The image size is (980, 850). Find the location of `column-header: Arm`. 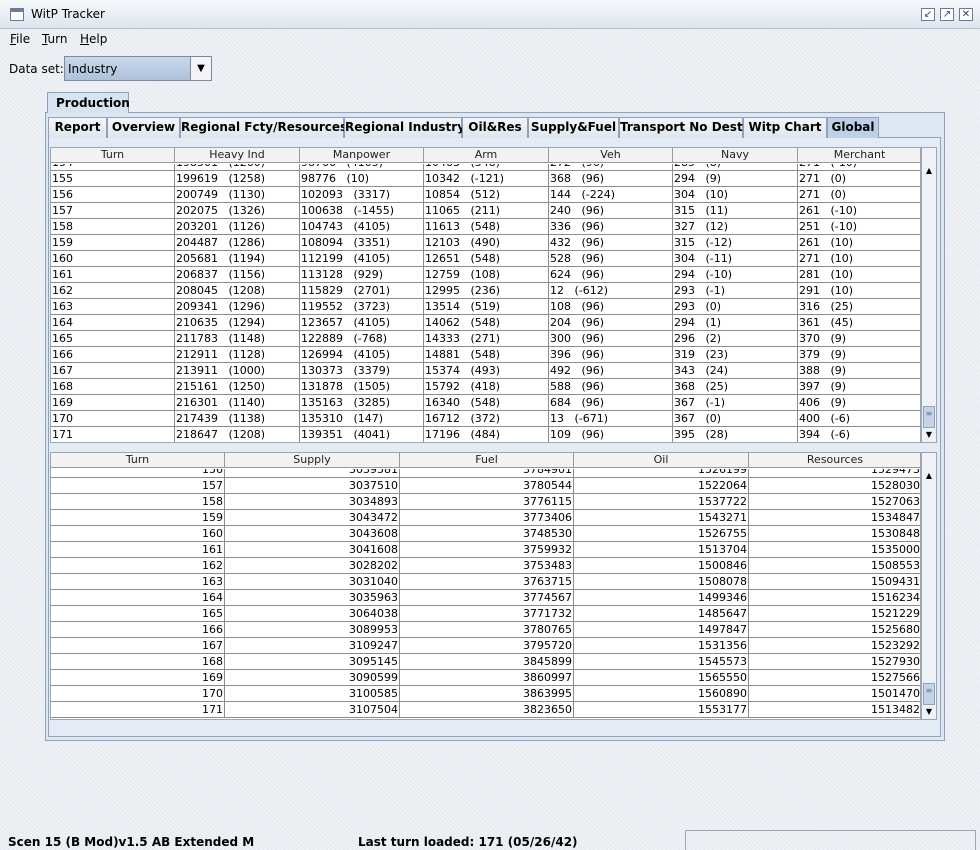

column-header: Arm is located at coordinates (486, 155).